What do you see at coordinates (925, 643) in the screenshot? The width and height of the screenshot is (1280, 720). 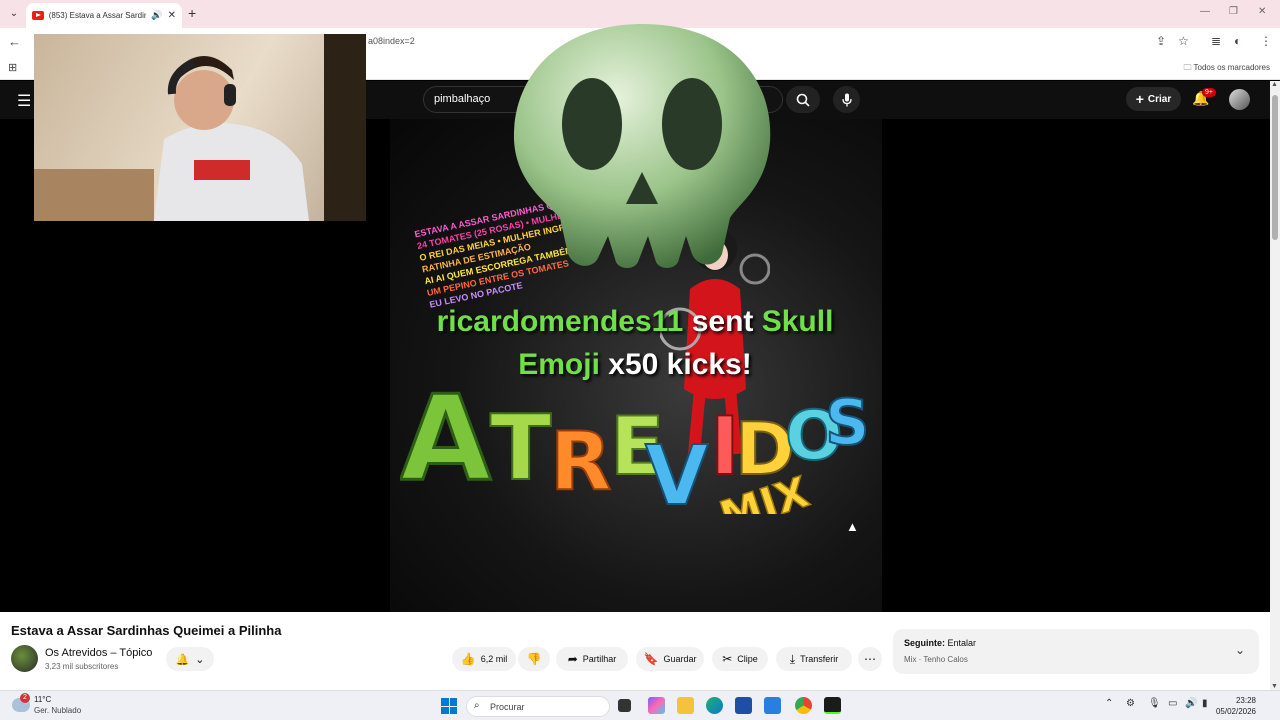 I see `up-next-prefix: Seguinte:` at bounding box center [925, 643].